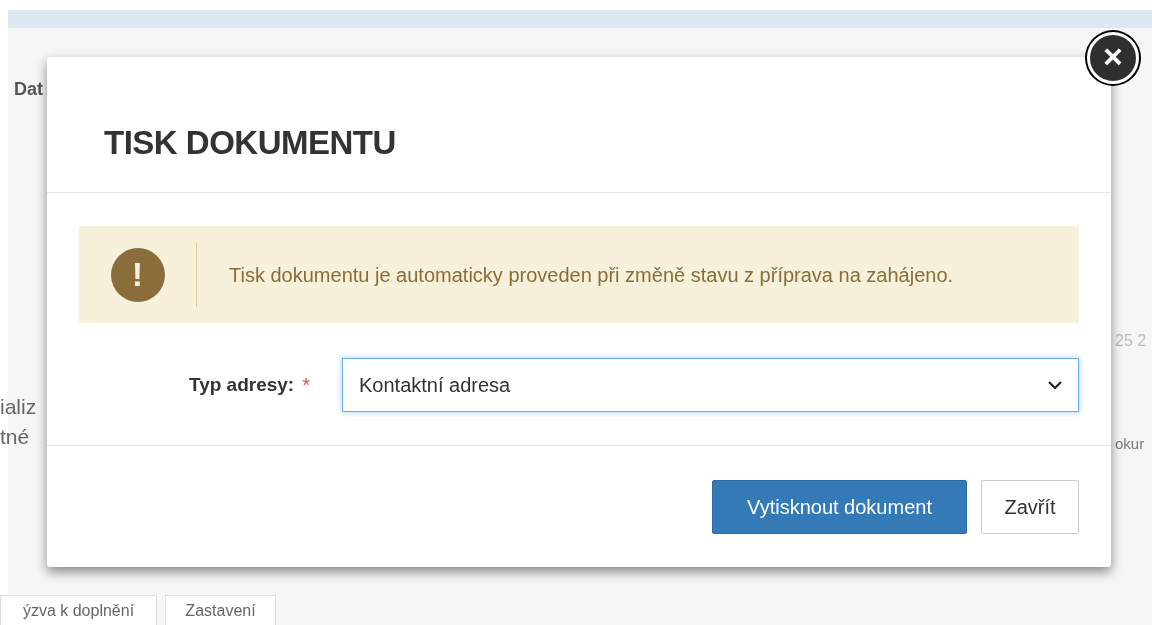 Image resolution: width=1152 pixels, height=625 pixels. Describe the element at coordinates (839, 507) in the screenshot. I see `print-button: Vytisknout dokument` at that location.